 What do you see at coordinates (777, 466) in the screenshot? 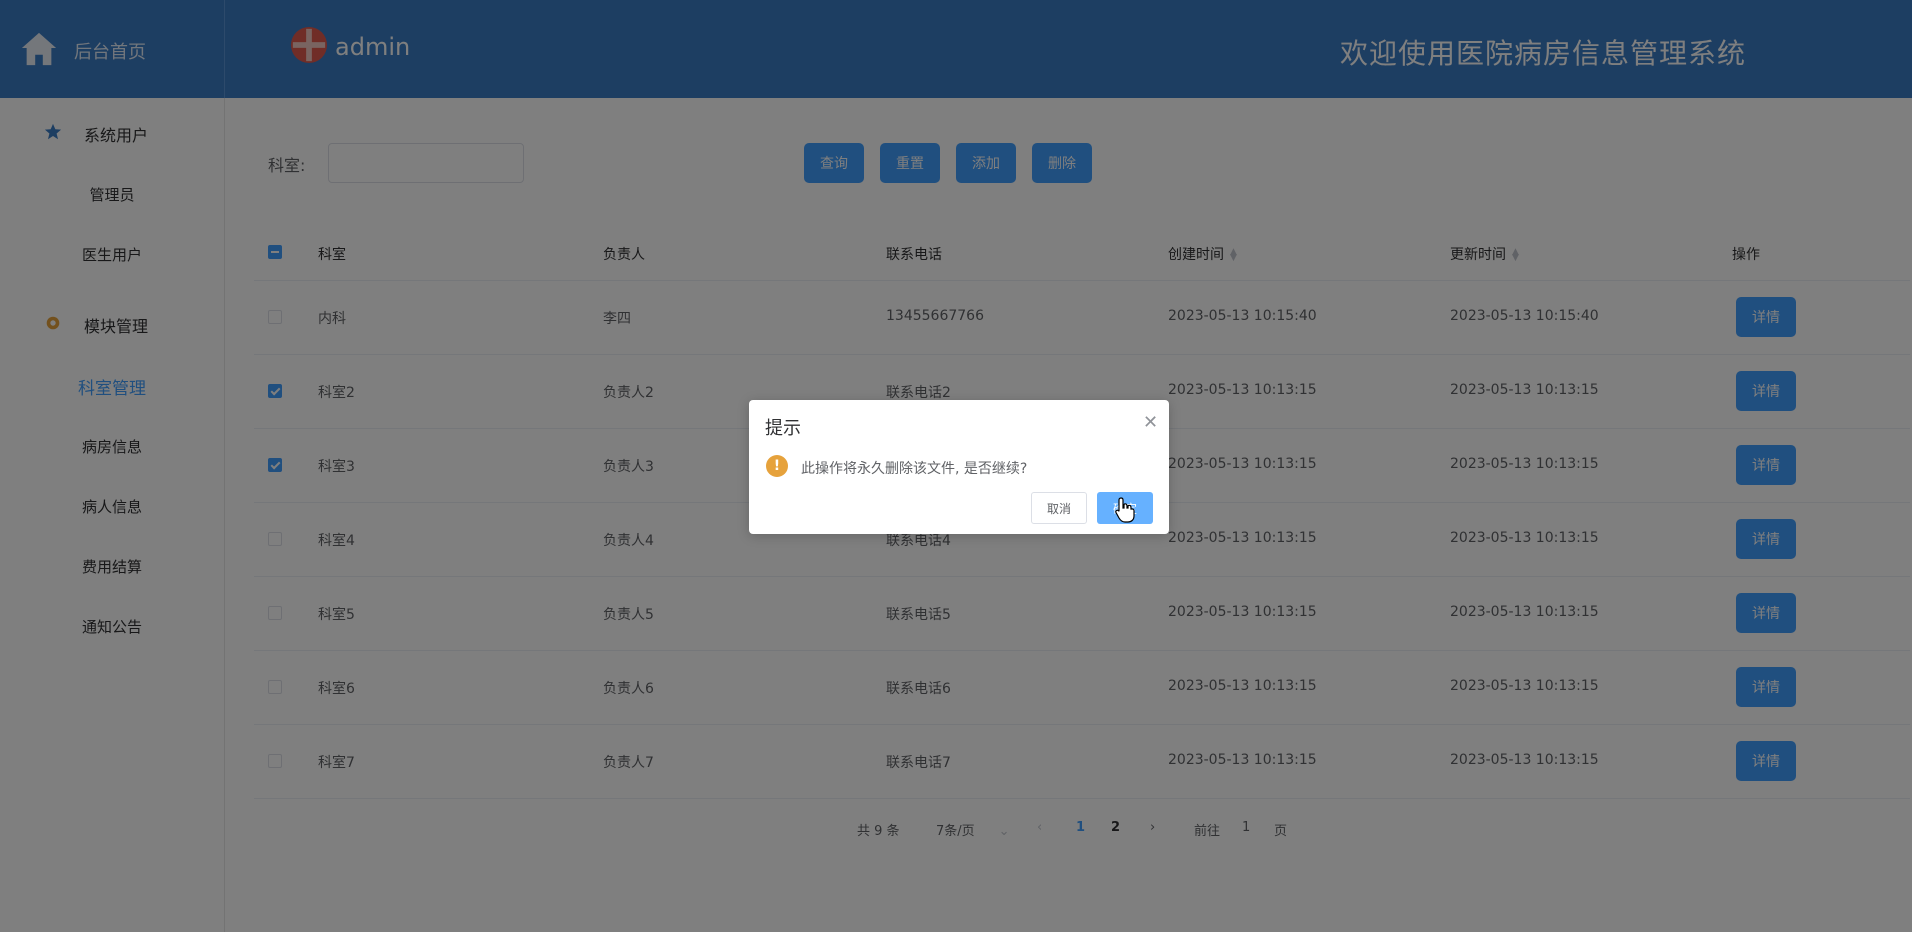
I see `warning-icon: !` at bounding box center [777, 466].